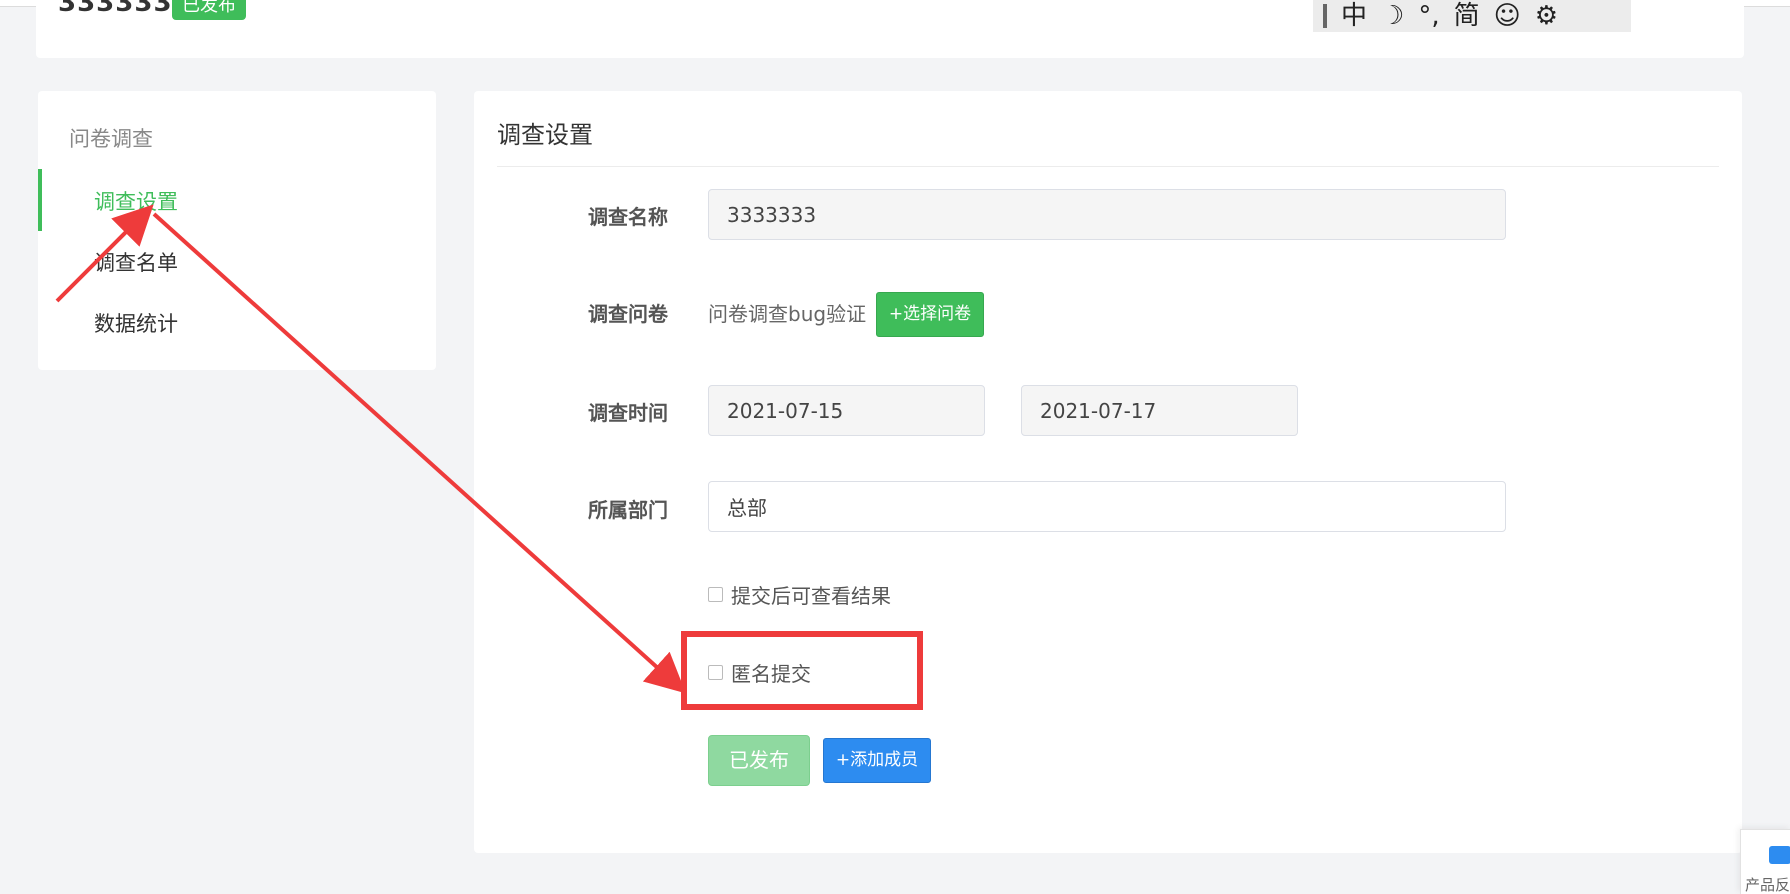 The width and height of the screenshot is (1790, 894). Describe the element at coordinates (877, 760) in the screenshot. I see `add-member-button: +添加成员` at that location.